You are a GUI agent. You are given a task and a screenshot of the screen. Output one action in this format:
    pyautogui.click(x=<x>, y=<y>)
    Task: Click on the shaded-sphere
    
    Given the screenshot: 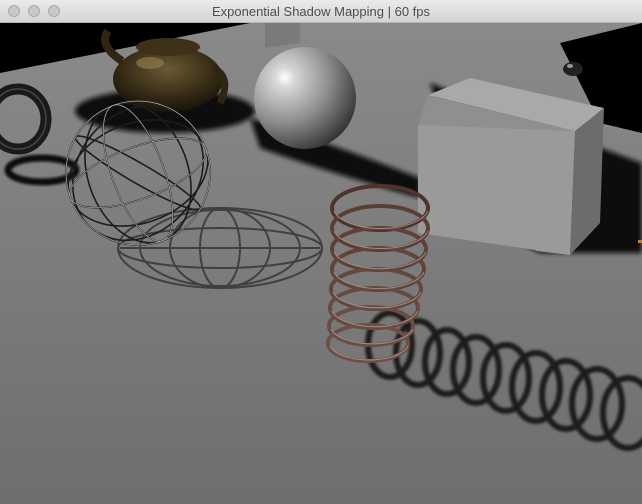 What is the action you would take?
    pyautogui.click(x=305, y=98)
    